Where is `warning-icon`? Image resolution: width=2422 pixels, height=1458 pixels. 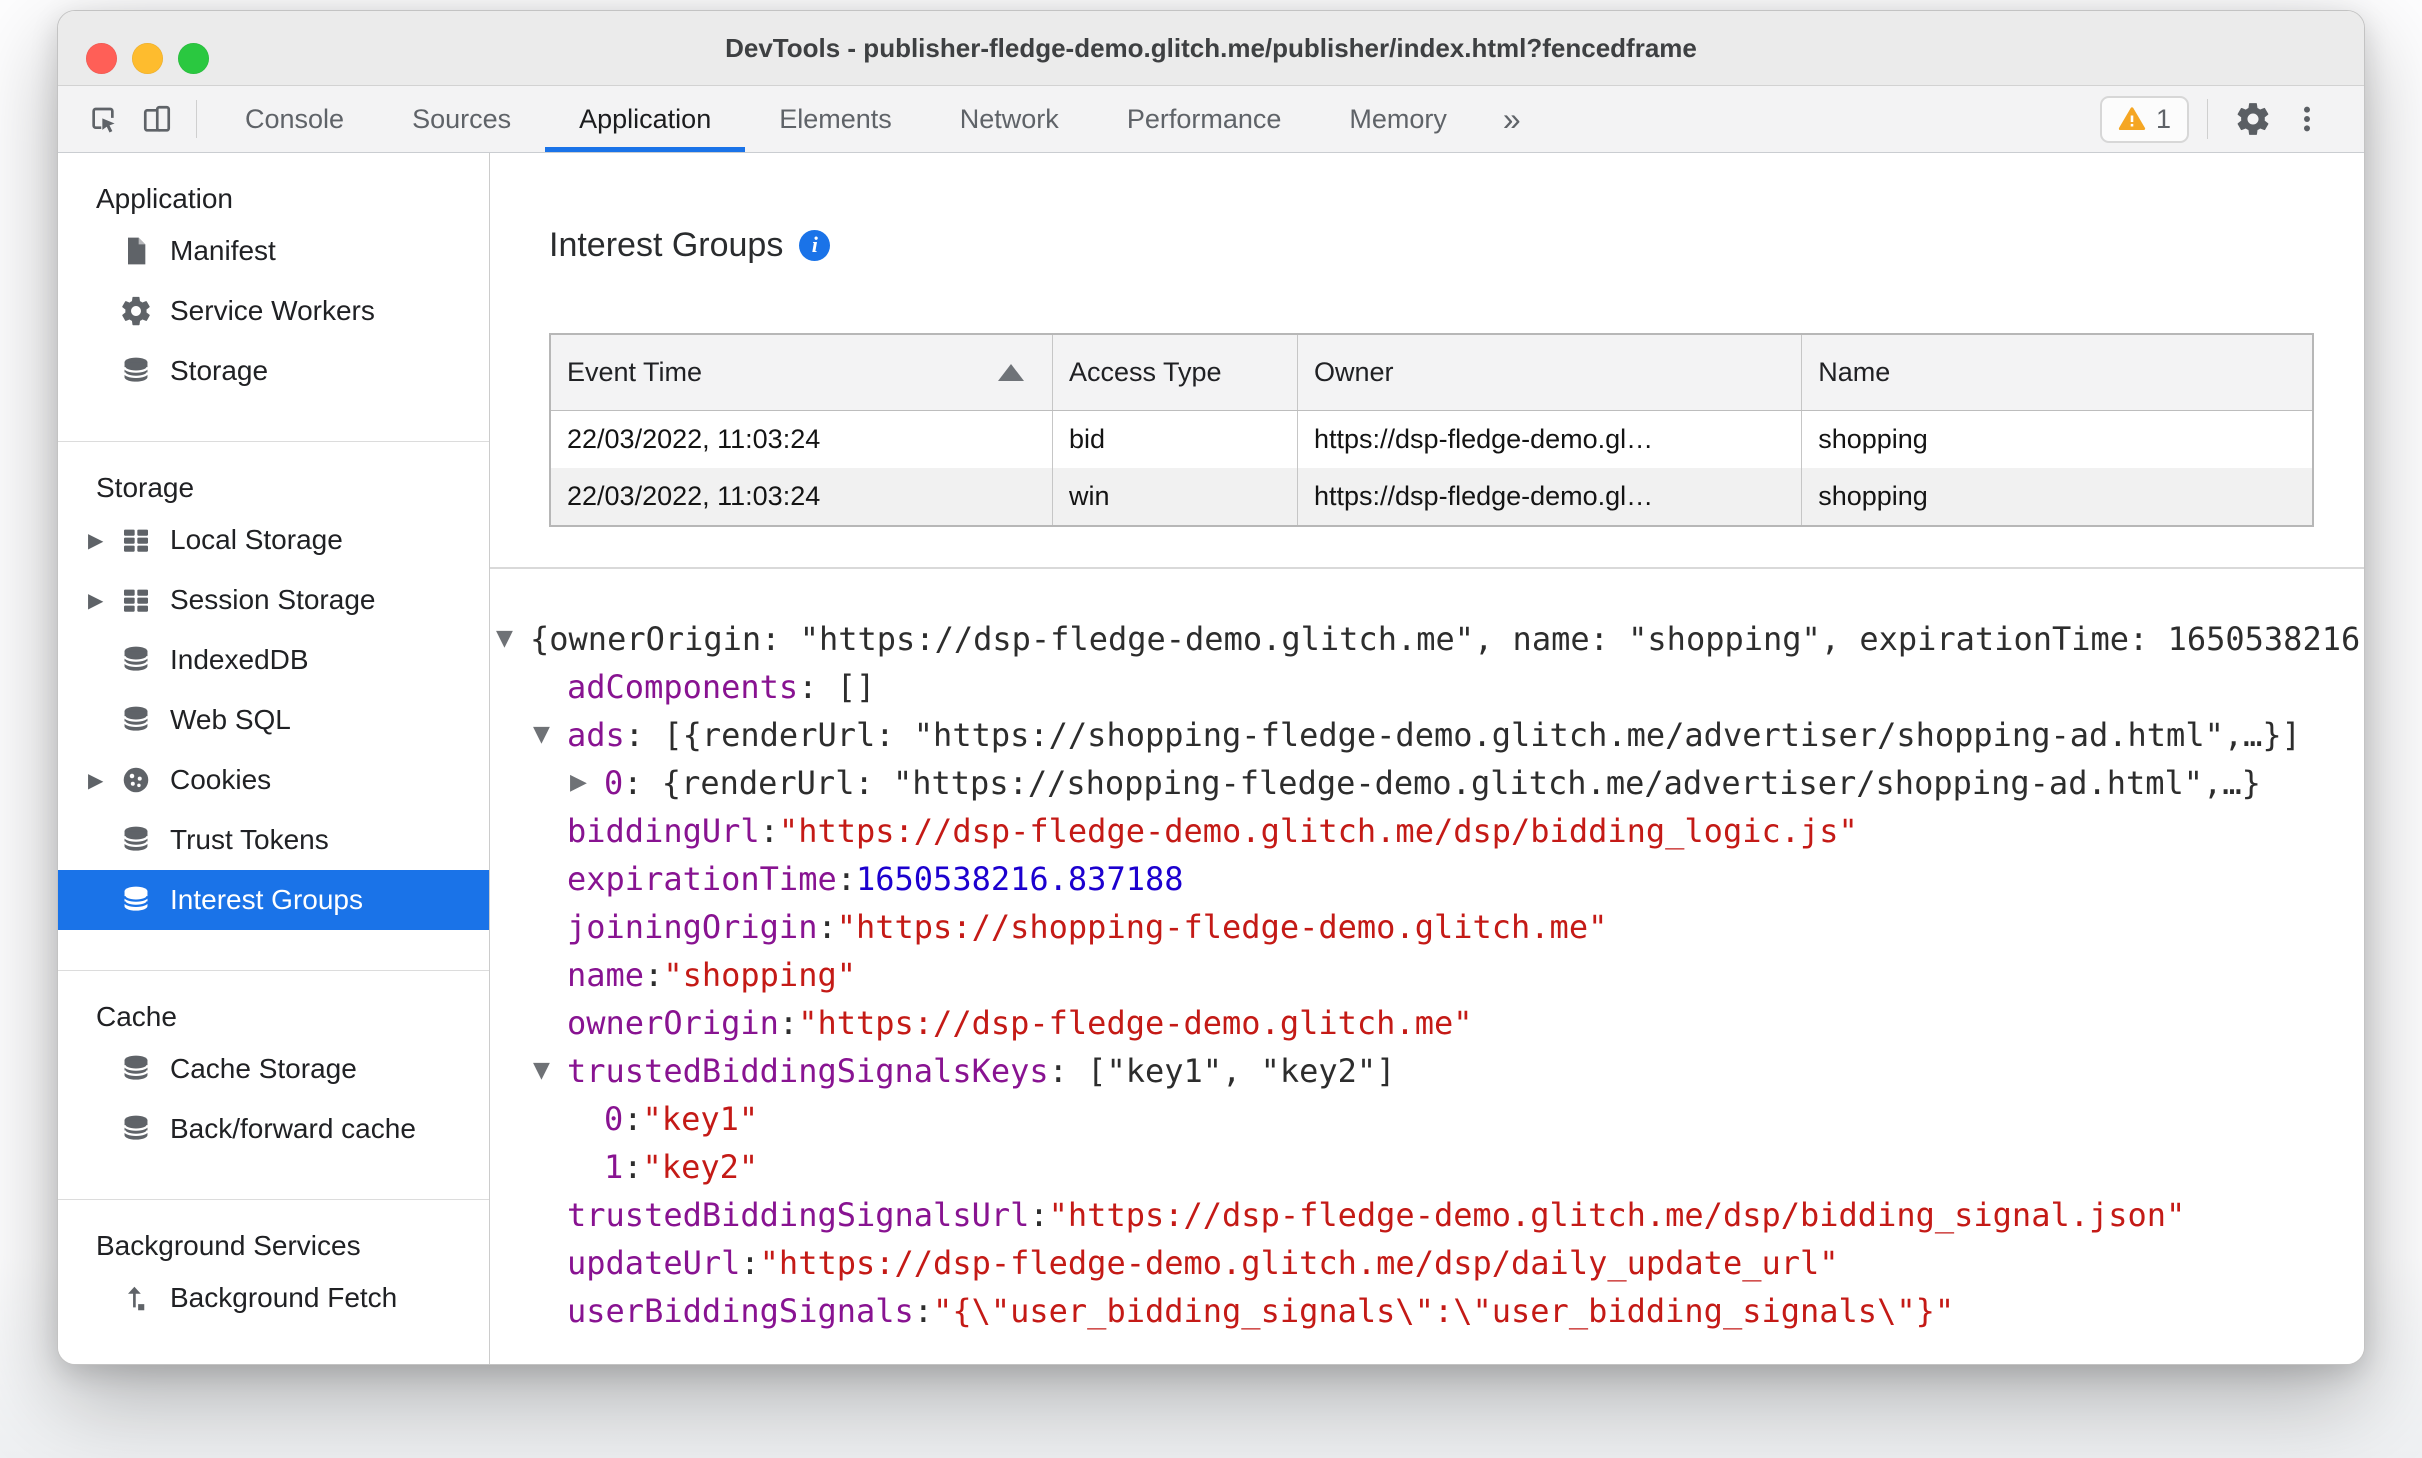 warning-icon is located at coordinates (2132, 119).